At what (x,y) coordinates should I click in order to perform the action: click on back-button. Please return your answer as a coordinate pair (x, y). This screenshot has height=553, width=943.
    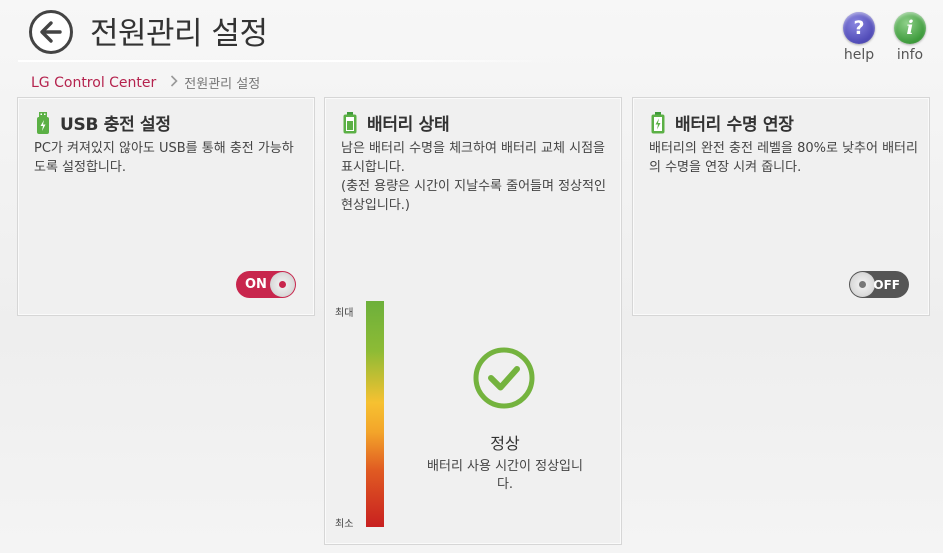
    Looking at the image, I should click on (51, 32).